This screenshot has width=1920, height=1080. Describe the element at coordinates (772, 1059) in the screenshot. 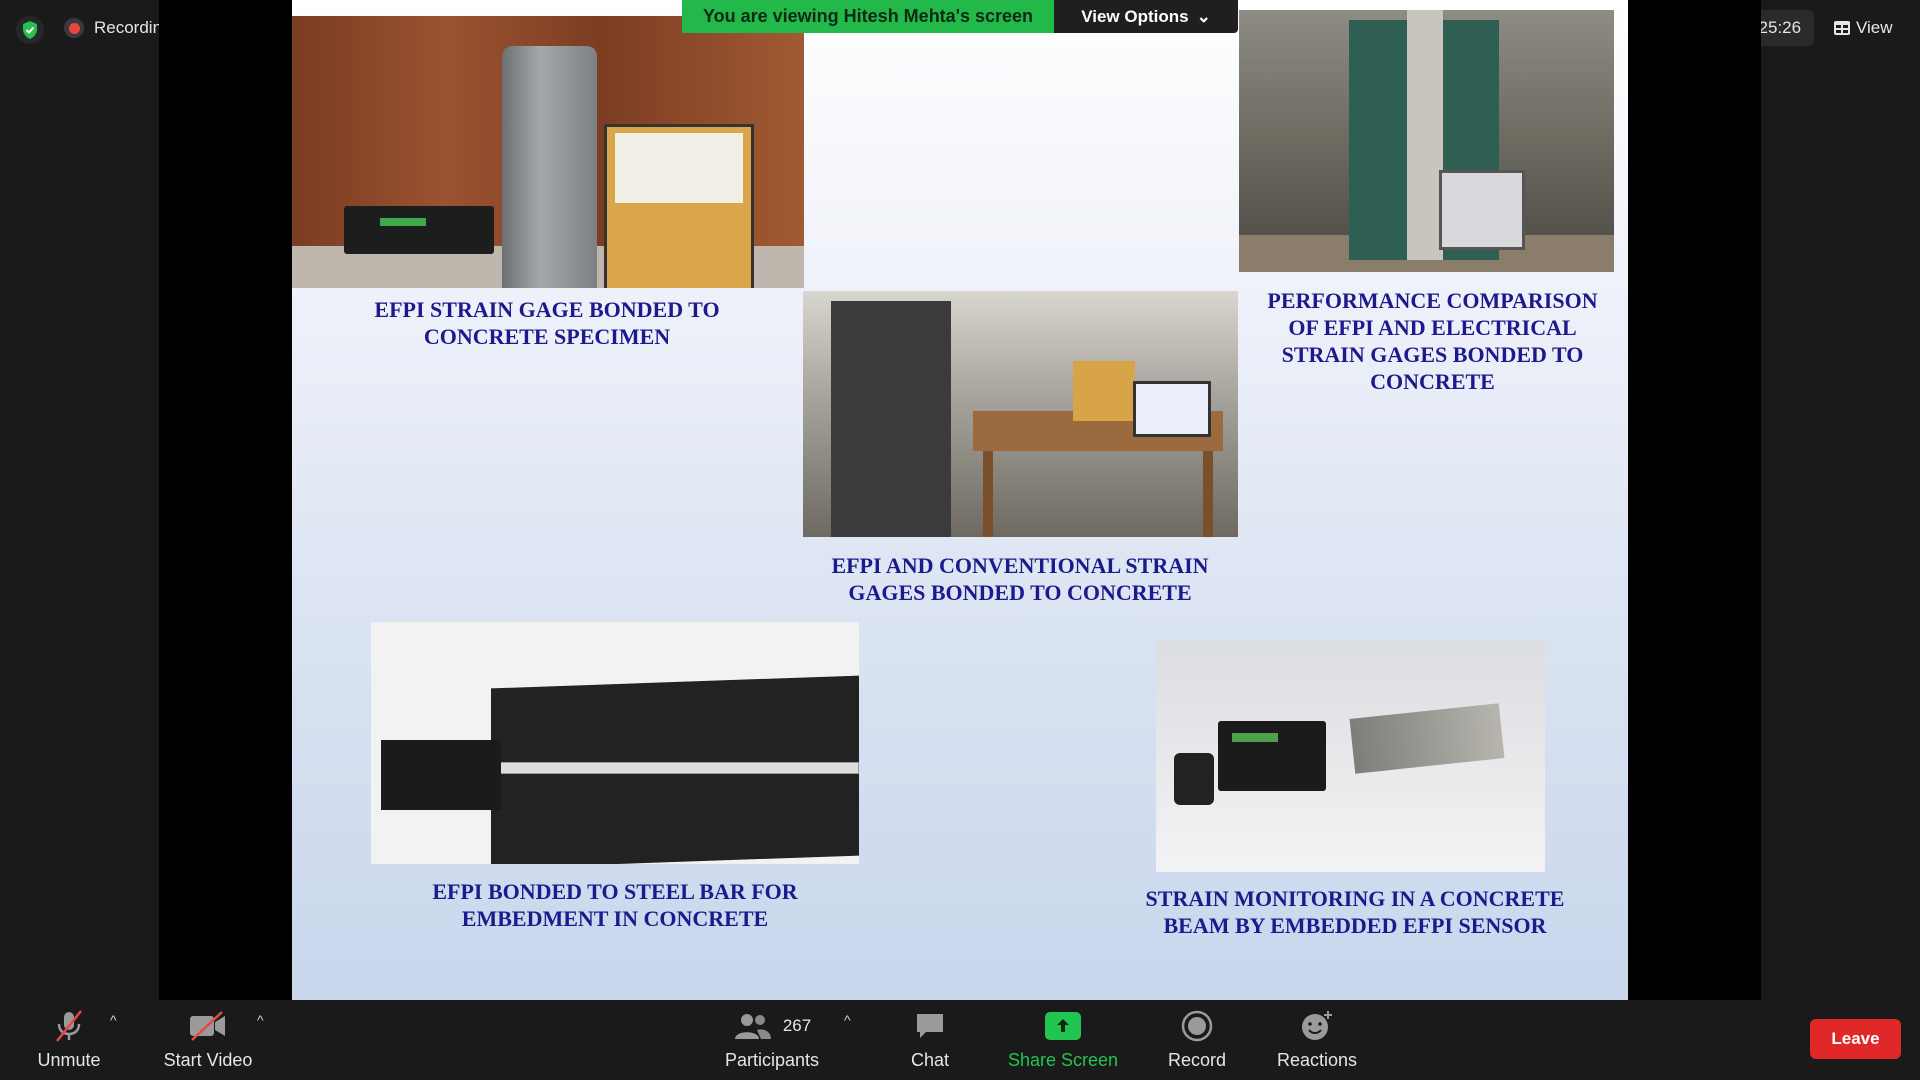

I see `participants-label: Participants` at that location.